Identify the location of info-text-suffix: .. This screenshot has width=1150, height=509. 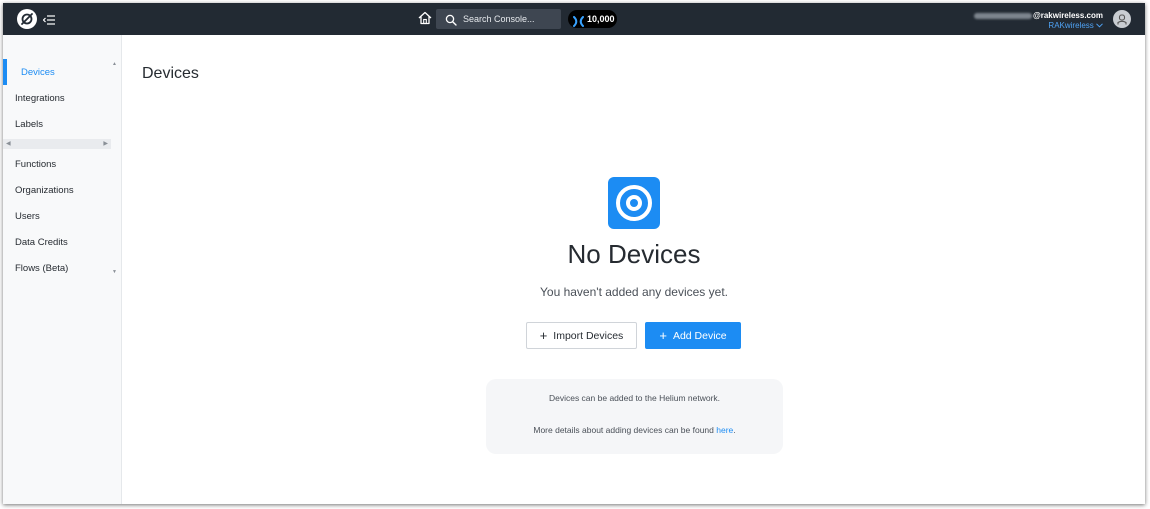
(734, 430).